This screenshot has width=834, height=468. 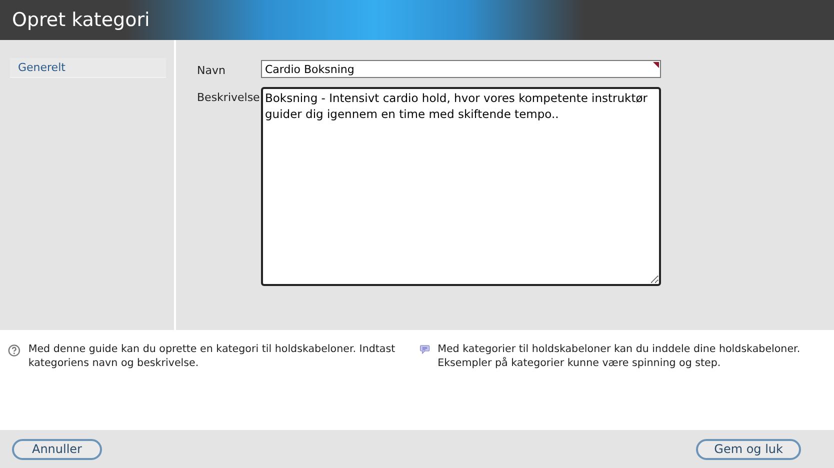 What do you see at coordinates (748, 449) in the screenshot?
I see `save-close-button: Gem og luk` at bounding box center [748, 449].